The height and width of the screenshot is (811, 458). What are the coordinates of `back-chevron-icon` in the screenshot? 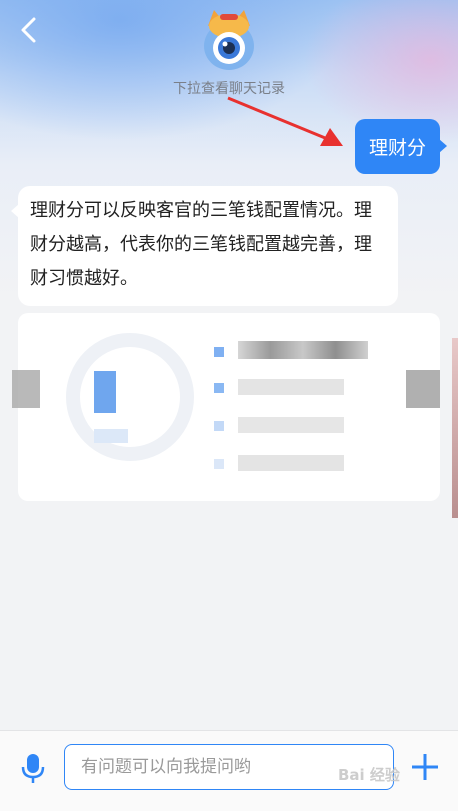 It's located at (28, 30).